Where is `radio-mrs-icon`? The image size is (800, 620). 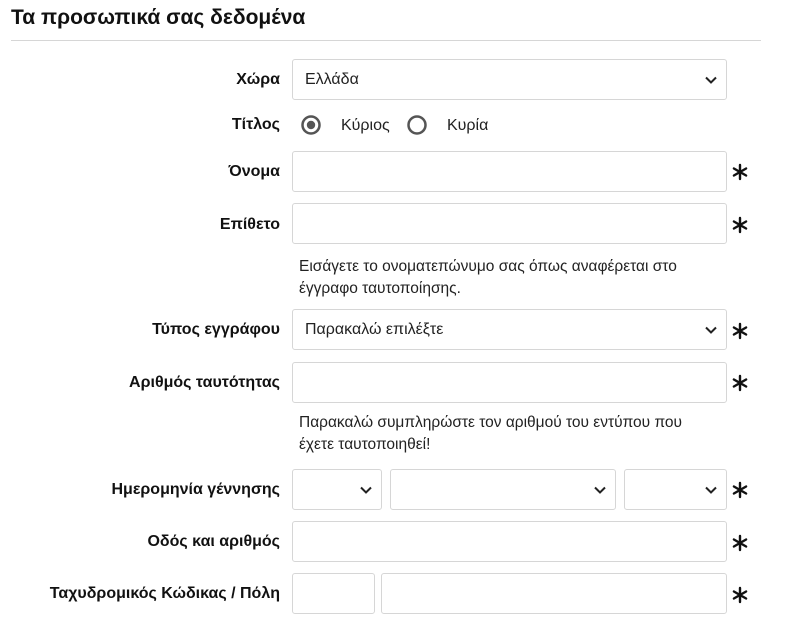 radio-mrs-icon is located at coordinates (417, 125).